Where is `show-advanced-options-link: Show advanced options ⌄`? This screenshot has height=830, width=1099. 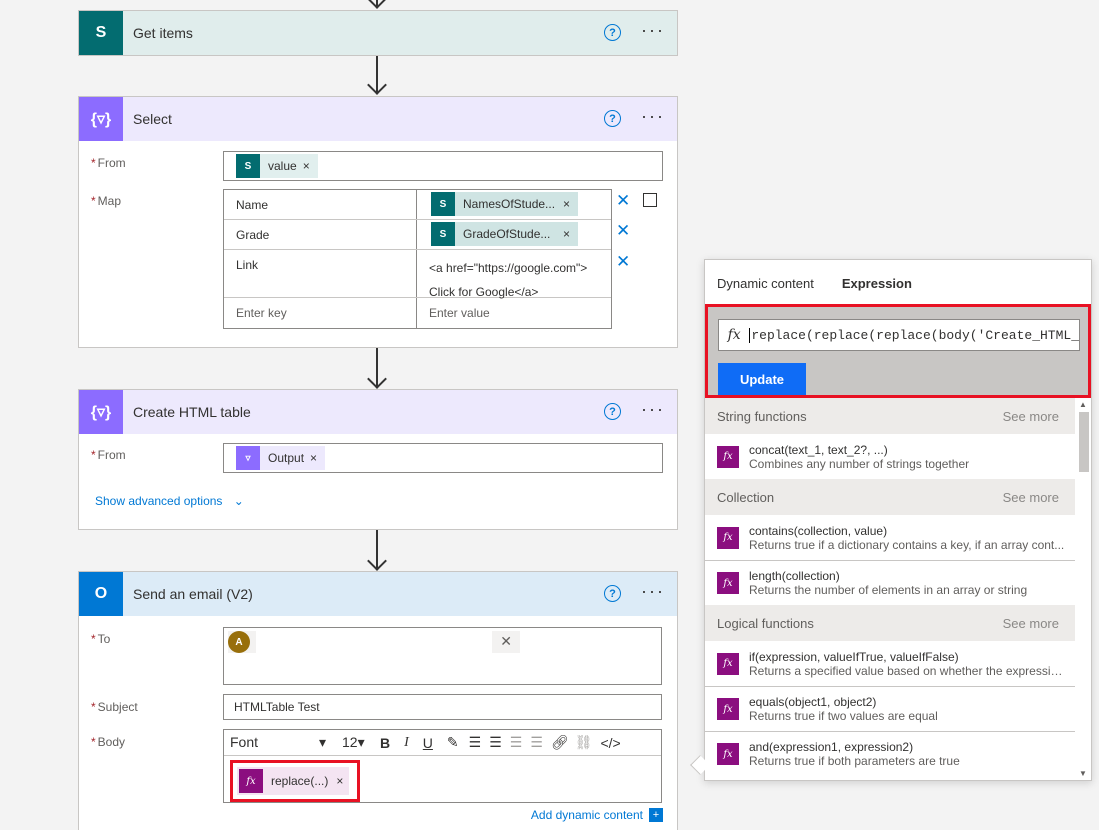
show-advanced-options-link: Show advanced options ⌄ is located at coordinates (169, 501).